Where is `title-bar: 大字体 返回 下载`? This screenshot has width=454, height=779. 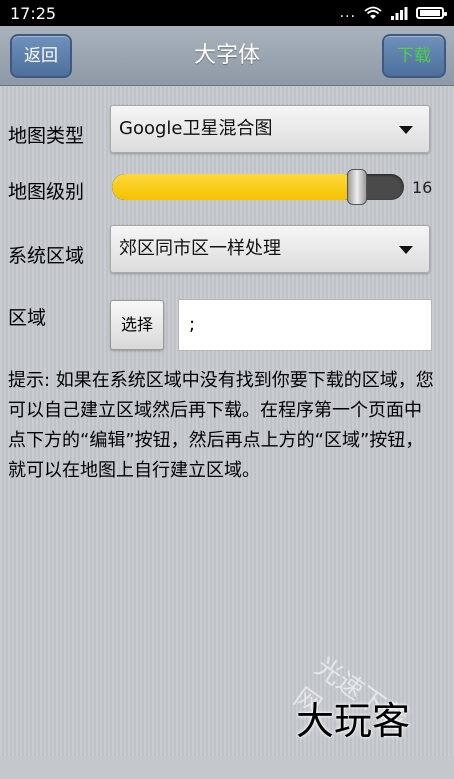 title-bar: 大字体 返回 下载 is located at coordinates (227, 56).